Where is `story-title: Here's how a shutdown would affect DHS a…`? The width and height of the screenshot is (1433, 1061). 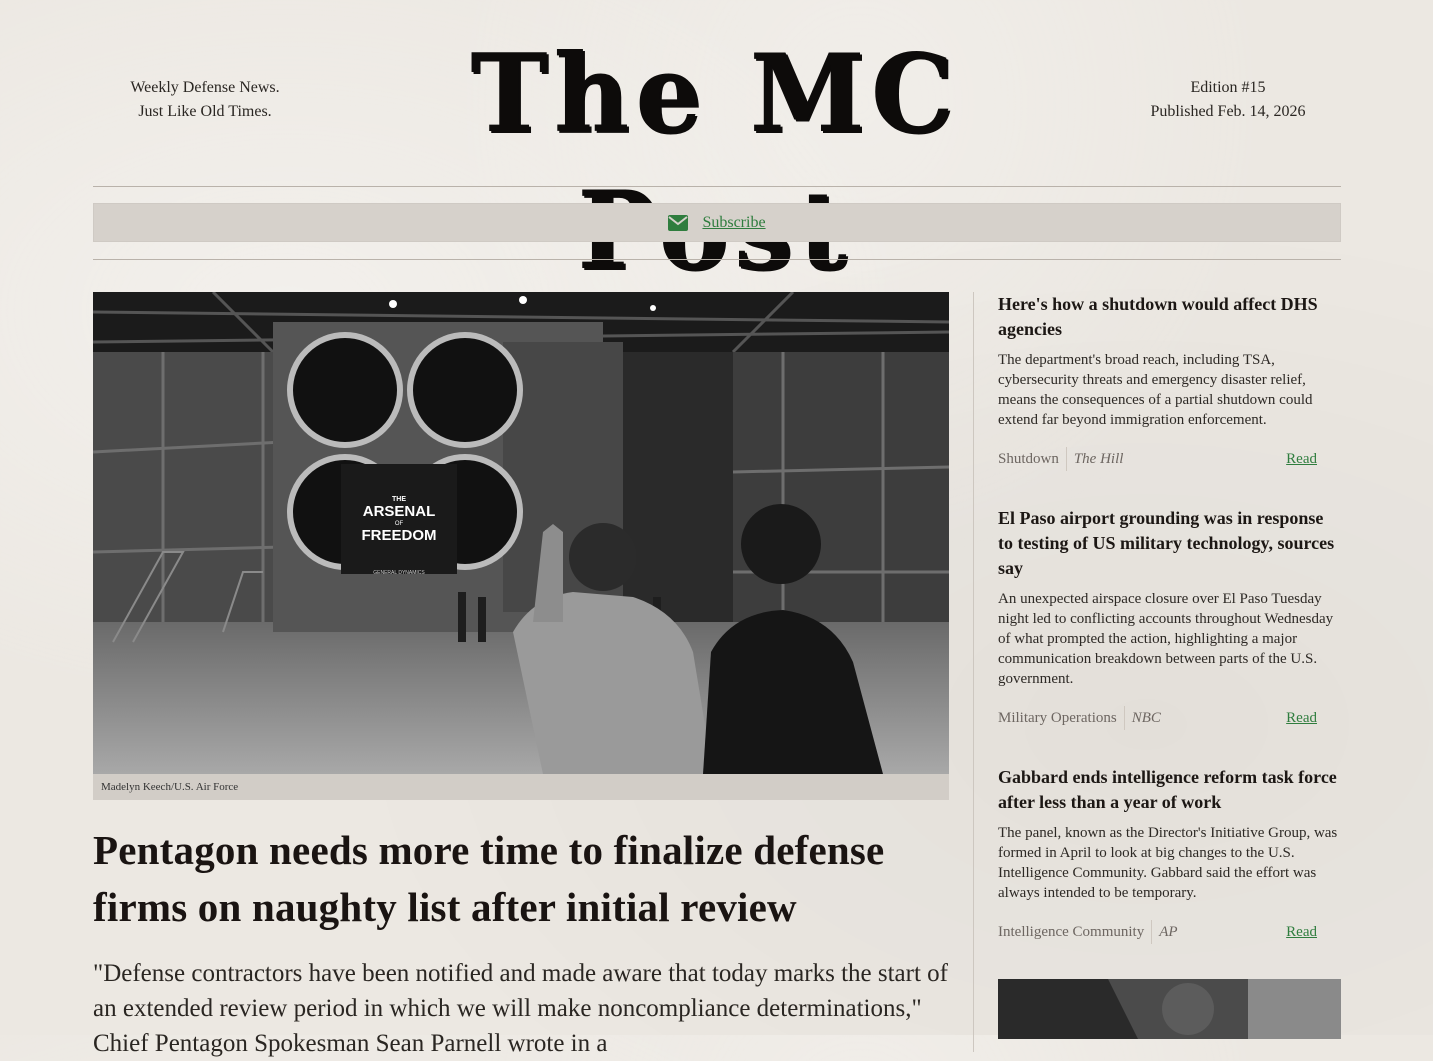
story-title: Here's how a shutdown would affect DHS a… is located at coordinates (1169, 317).